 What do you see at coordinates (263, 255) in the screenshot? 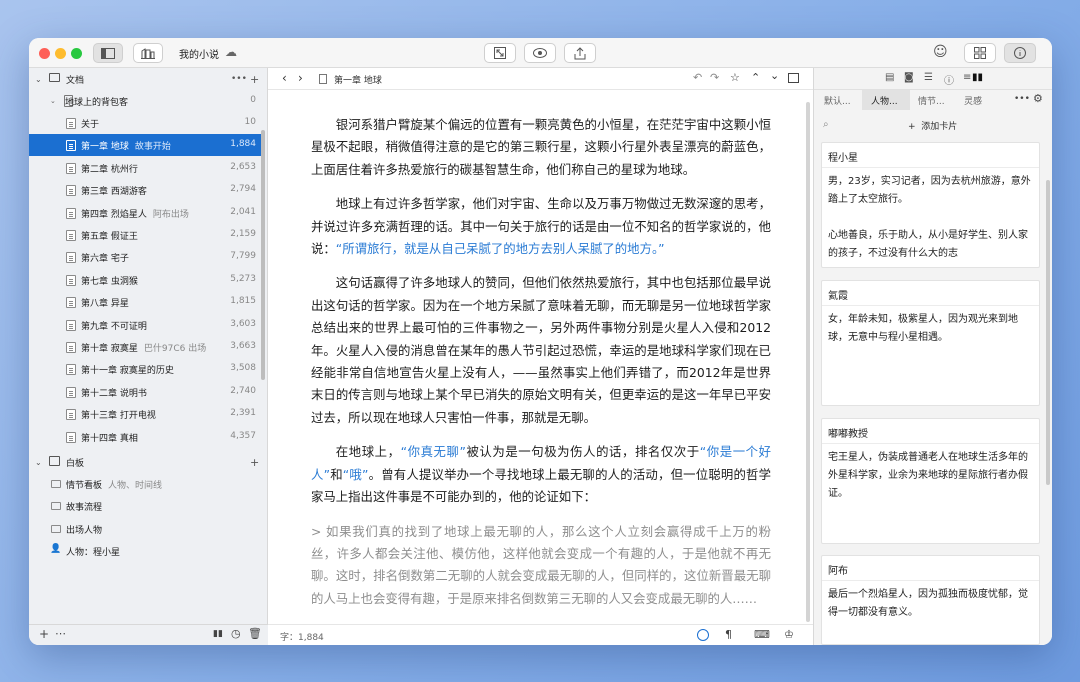
I see `sidebar-scrollbar` at bounding box center [263, 255].